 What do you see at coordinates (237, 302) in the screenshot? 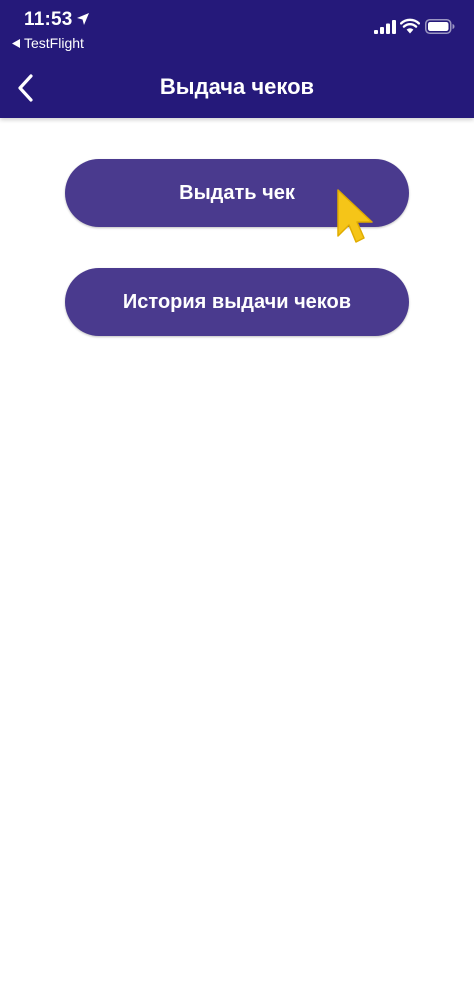
I see `receipt-history-button: История выдачи чеков` at bounding box center [237, 302].